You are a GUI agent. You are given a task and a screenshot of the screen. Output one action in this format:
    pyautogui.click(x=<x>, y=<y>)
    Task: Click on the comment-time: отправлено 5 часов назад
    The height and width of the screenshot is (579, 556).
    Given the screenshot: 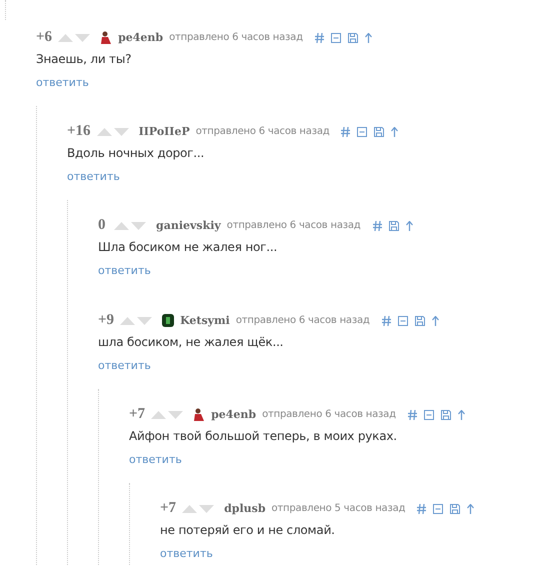 What is the action you would take?
    pyautogui.click(x=339, y=508)
    